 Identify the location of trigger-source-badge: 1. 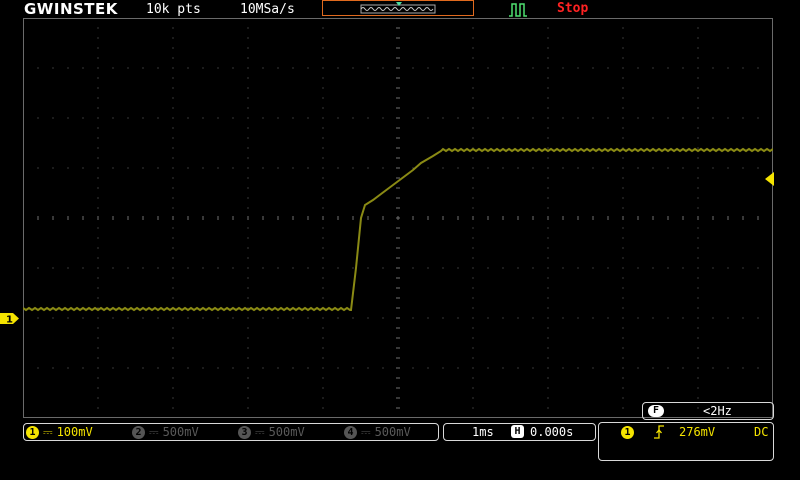
(627, 432).